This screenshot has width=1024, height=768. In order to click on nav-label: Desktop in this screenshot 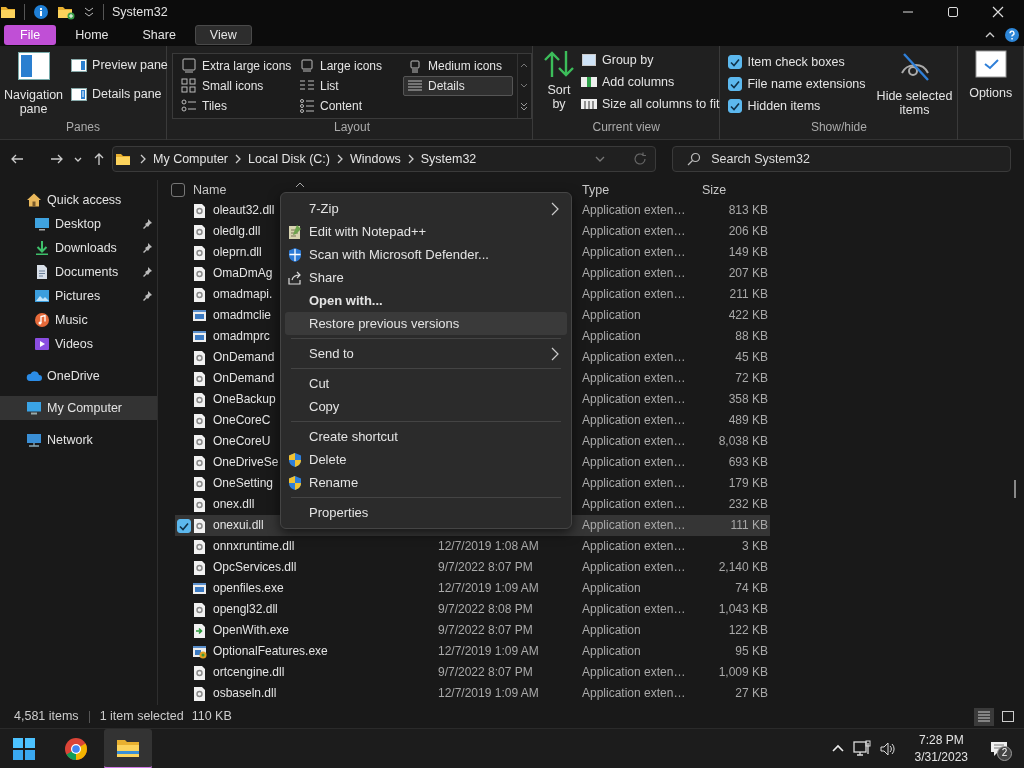, I will do `click(78, 224)`.